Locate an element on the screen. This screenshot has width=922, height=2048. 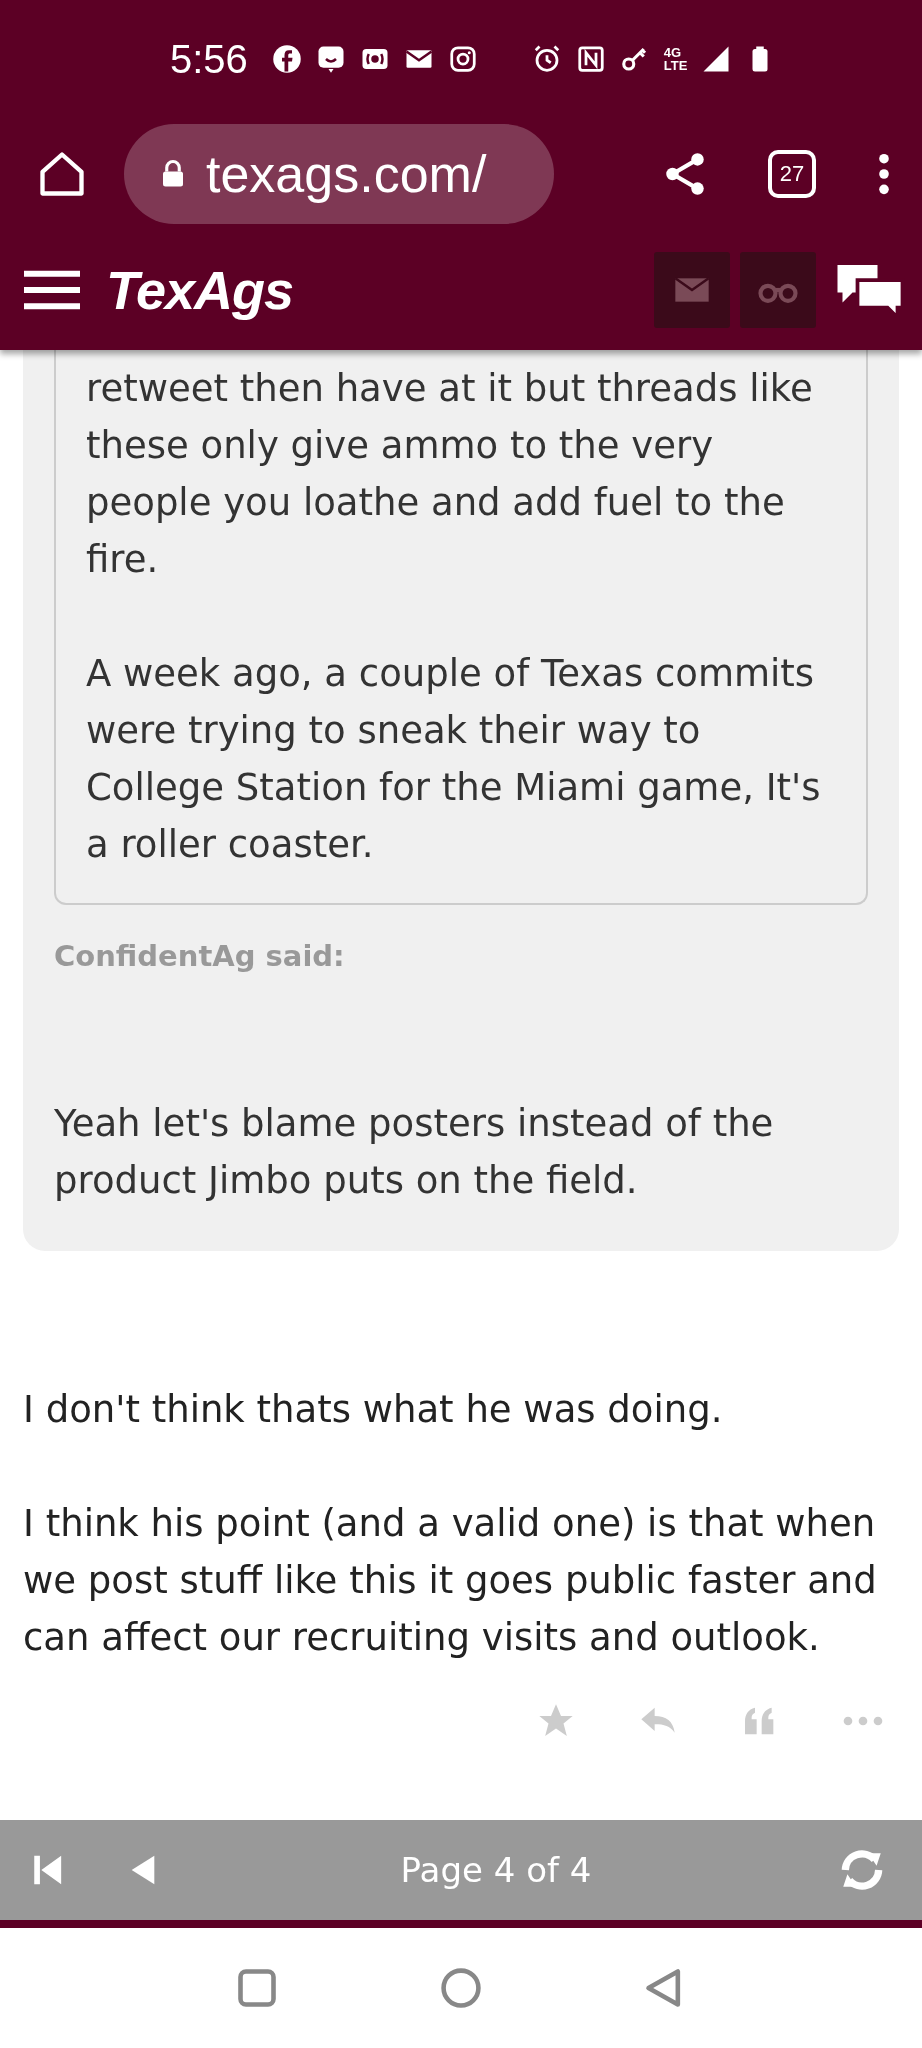
post-text: I don't think thats what he was doing. is located at coordinates (373, 1410).